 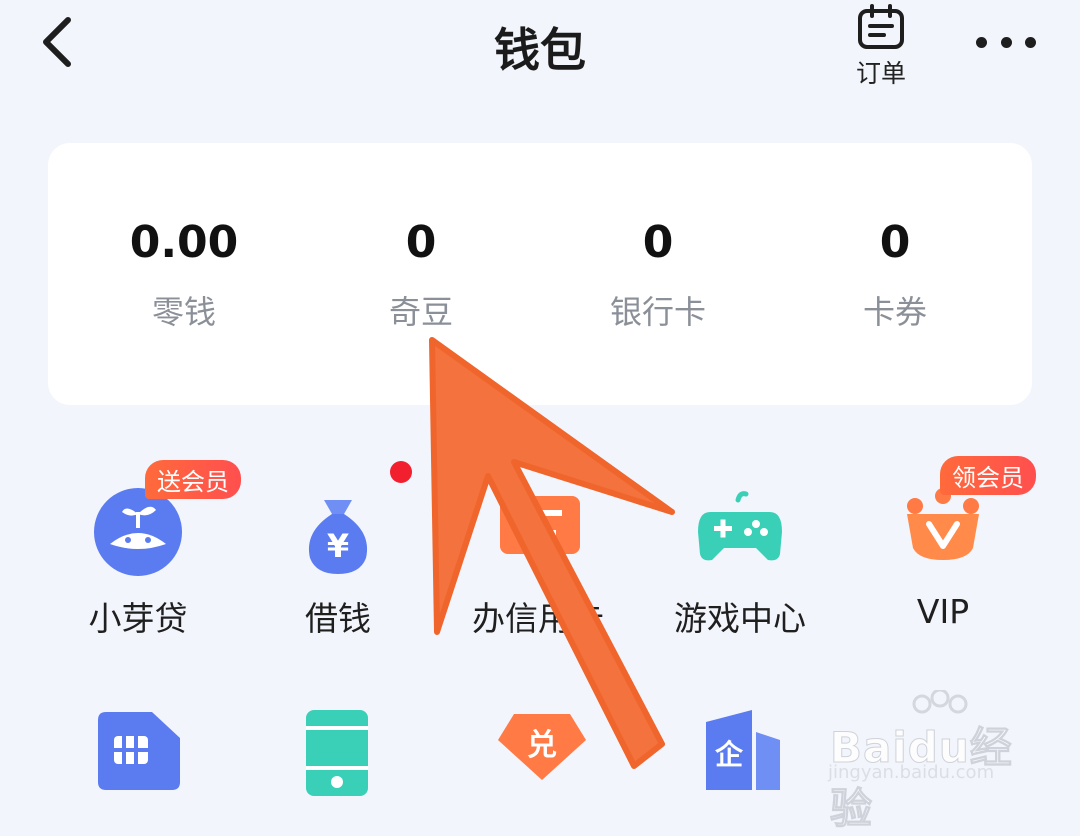 What do you see at coordinates (911, 772) in the screenshot?
I see `watermark-url: jingyan.baidu.com` at bounding box center [911, 772].